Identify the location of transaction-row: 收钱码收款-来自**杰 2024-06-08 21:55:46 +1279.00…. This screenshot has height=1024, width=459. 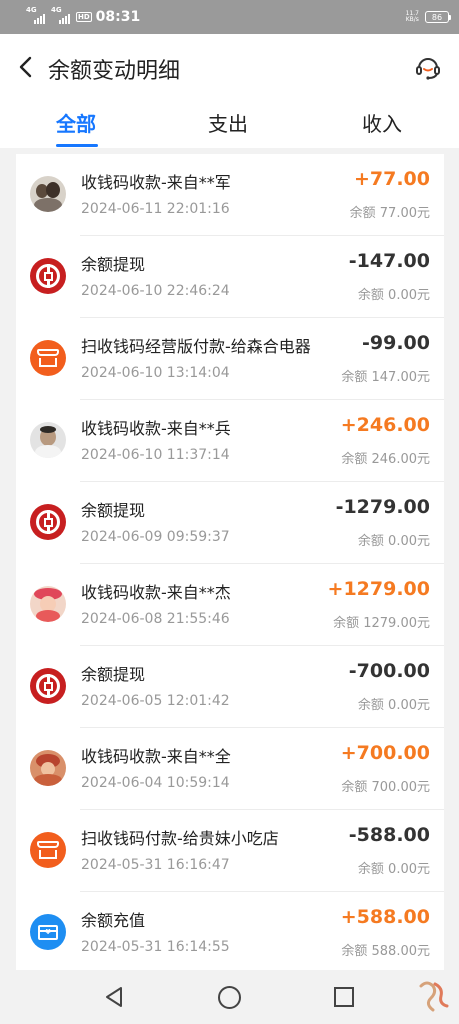
(230, 605).